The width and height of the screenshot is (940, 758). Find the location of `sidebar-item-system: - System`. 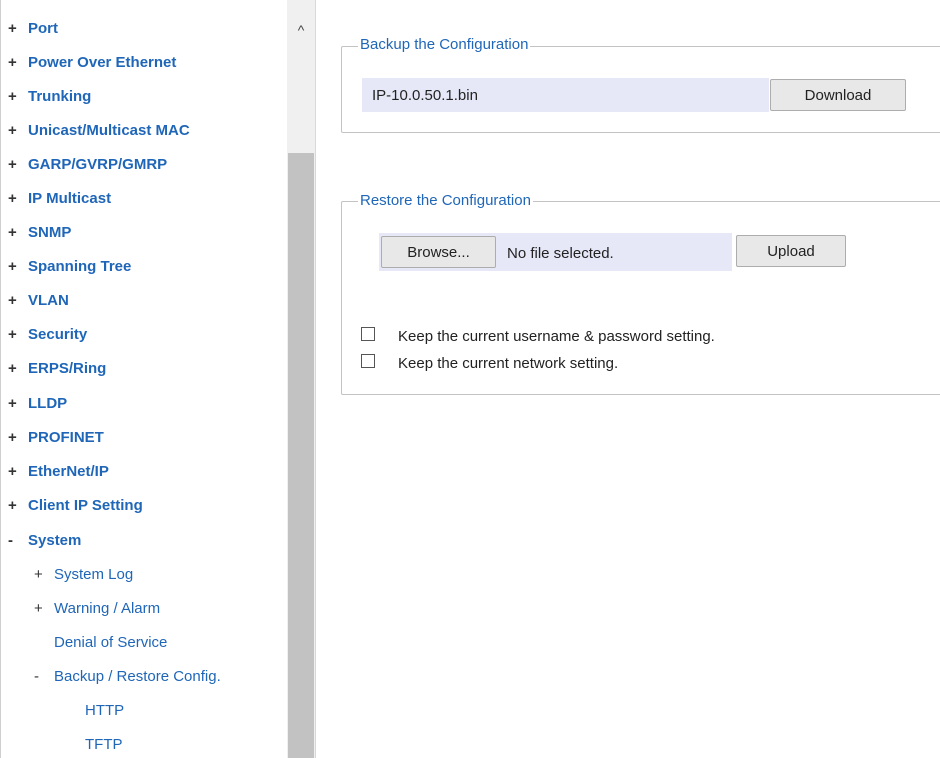

sidebar-item-system: - System is located at coordinates (40, 541).